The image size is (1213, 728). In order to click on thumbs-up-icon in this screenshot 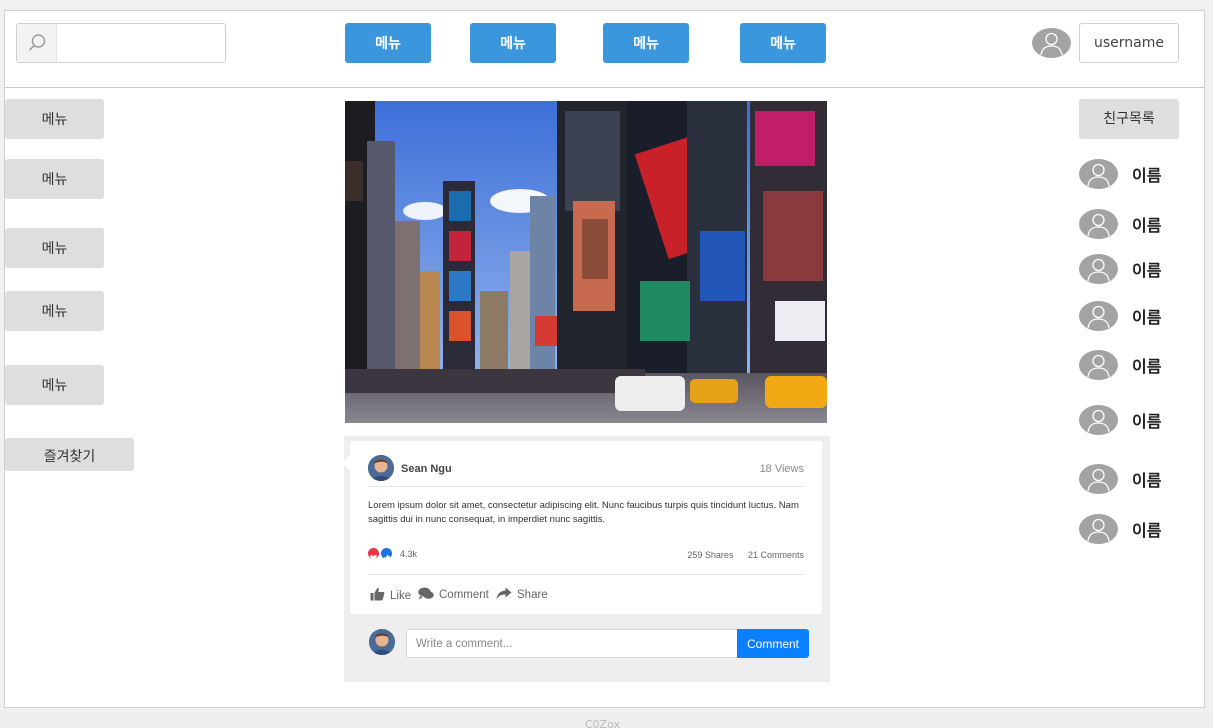, I will do `click(377, 594)`.